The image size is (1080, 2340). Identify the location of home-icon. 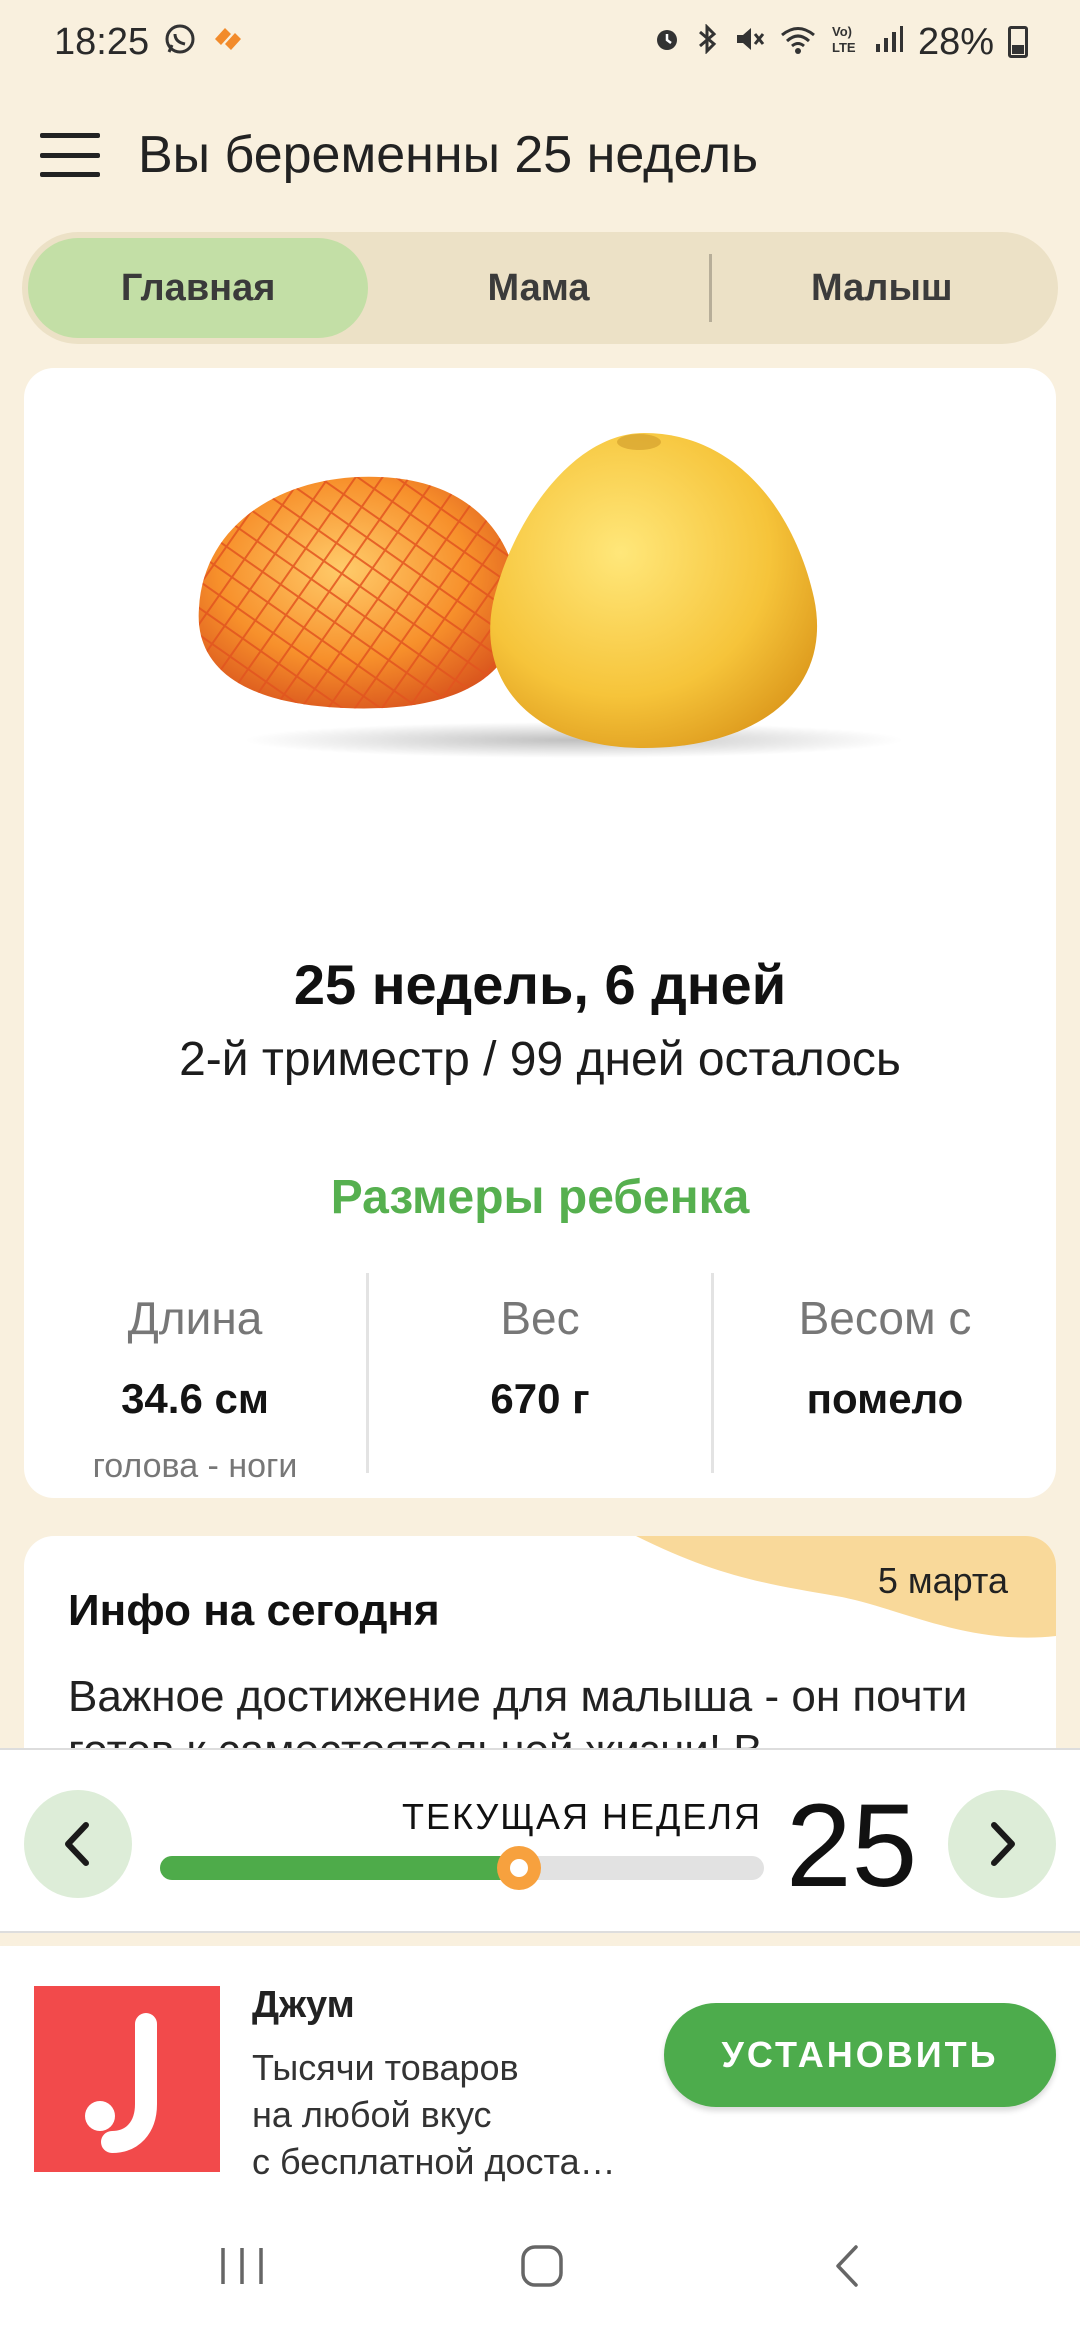
(542, 2266).